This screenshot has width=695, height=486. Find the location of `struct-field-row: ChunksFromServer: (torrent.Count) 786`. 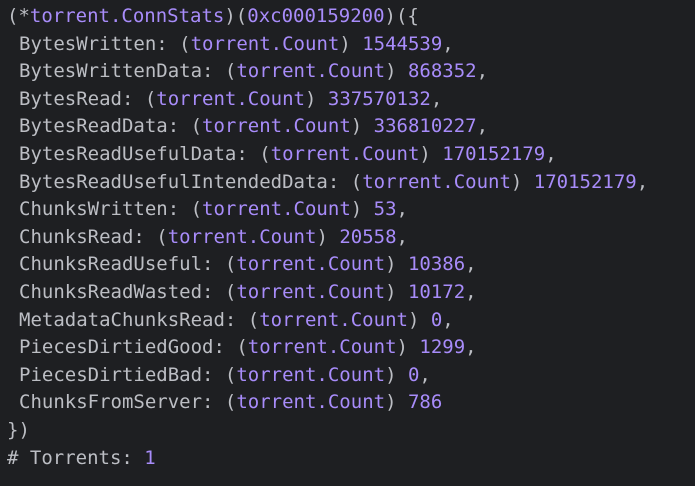

struct-field-row: ChunksFromServer: (torrent.Count) 786 is located at coordinates (351, 403).